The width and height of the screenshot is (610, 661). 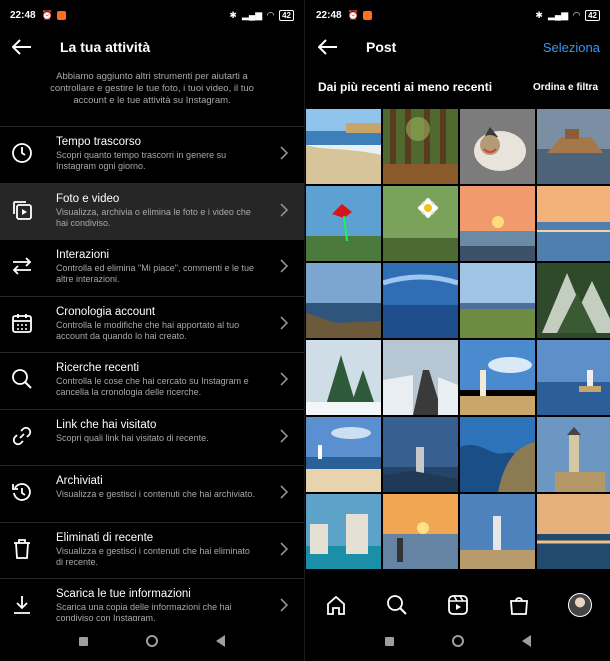 I want to click on link-icon, so click(x=22, y=436).